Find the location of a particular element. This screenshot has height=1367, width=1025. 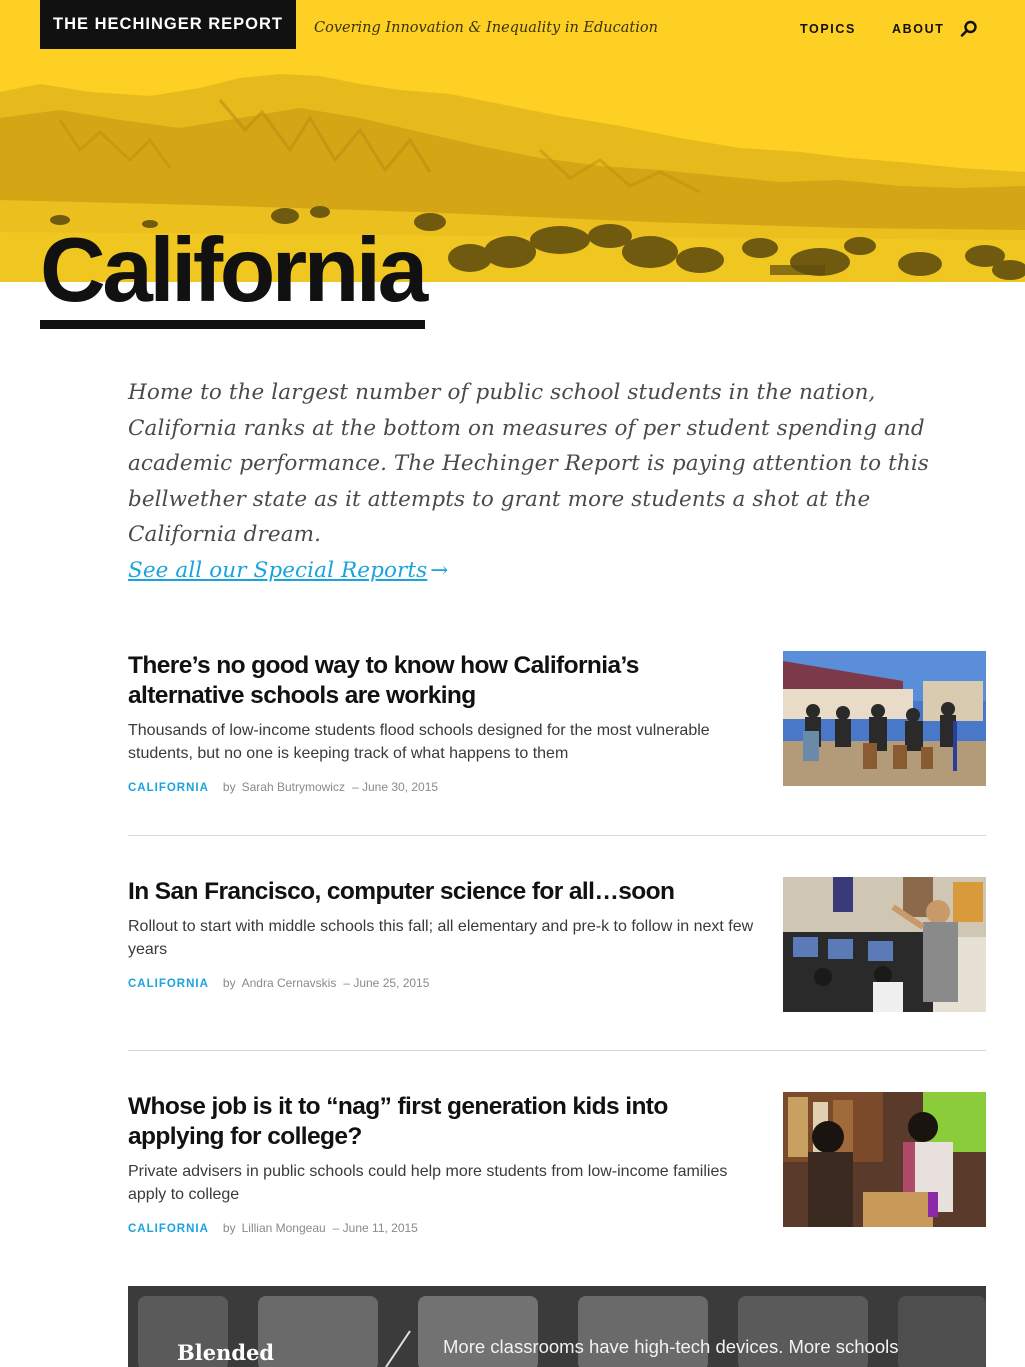

article-date: – June 30, 2015 is located at coordinates (395, 787).